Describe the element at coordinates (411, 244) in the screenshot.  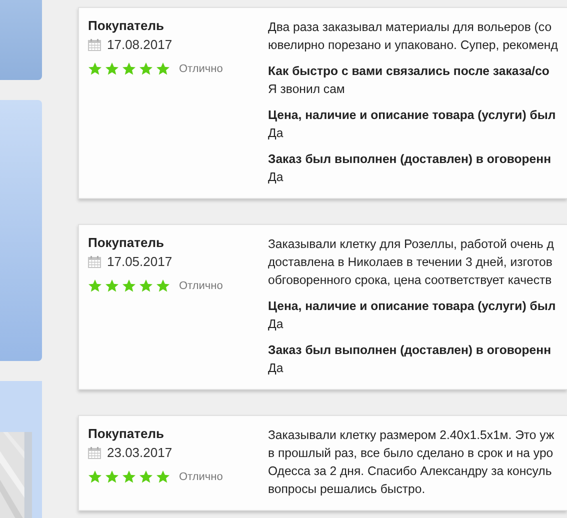
I see `review-text: Заказывали клетку для Розеллы, работой очень д` at that location.